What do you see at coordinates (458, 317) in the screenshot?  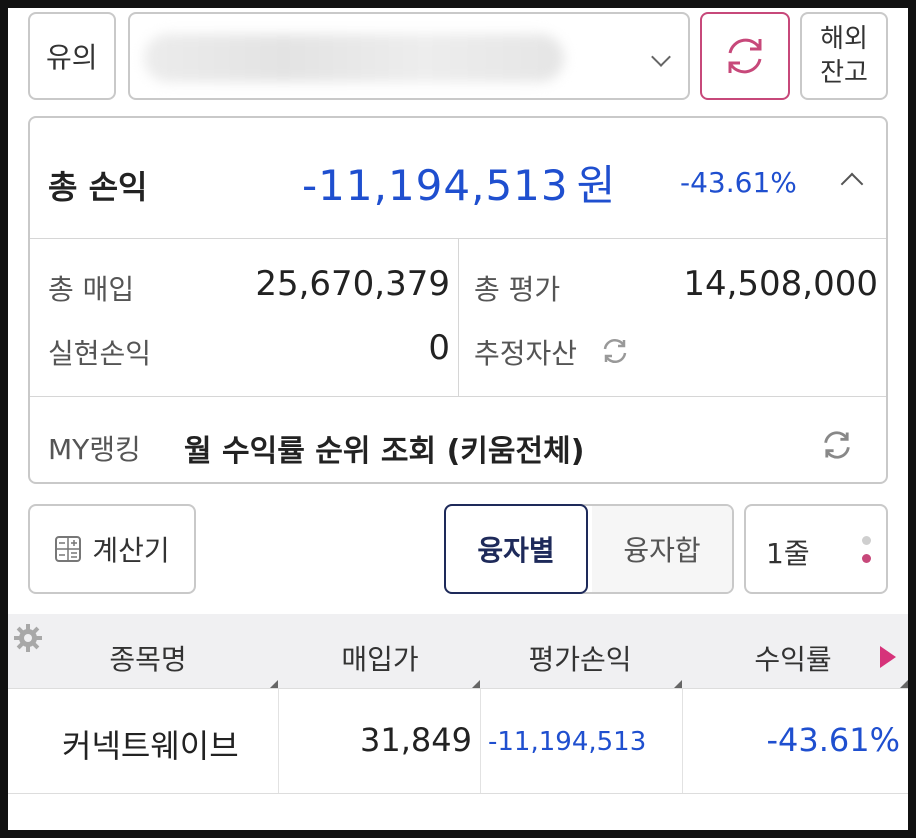 I see `summary-column-divider` at bounding box center [458, 317].